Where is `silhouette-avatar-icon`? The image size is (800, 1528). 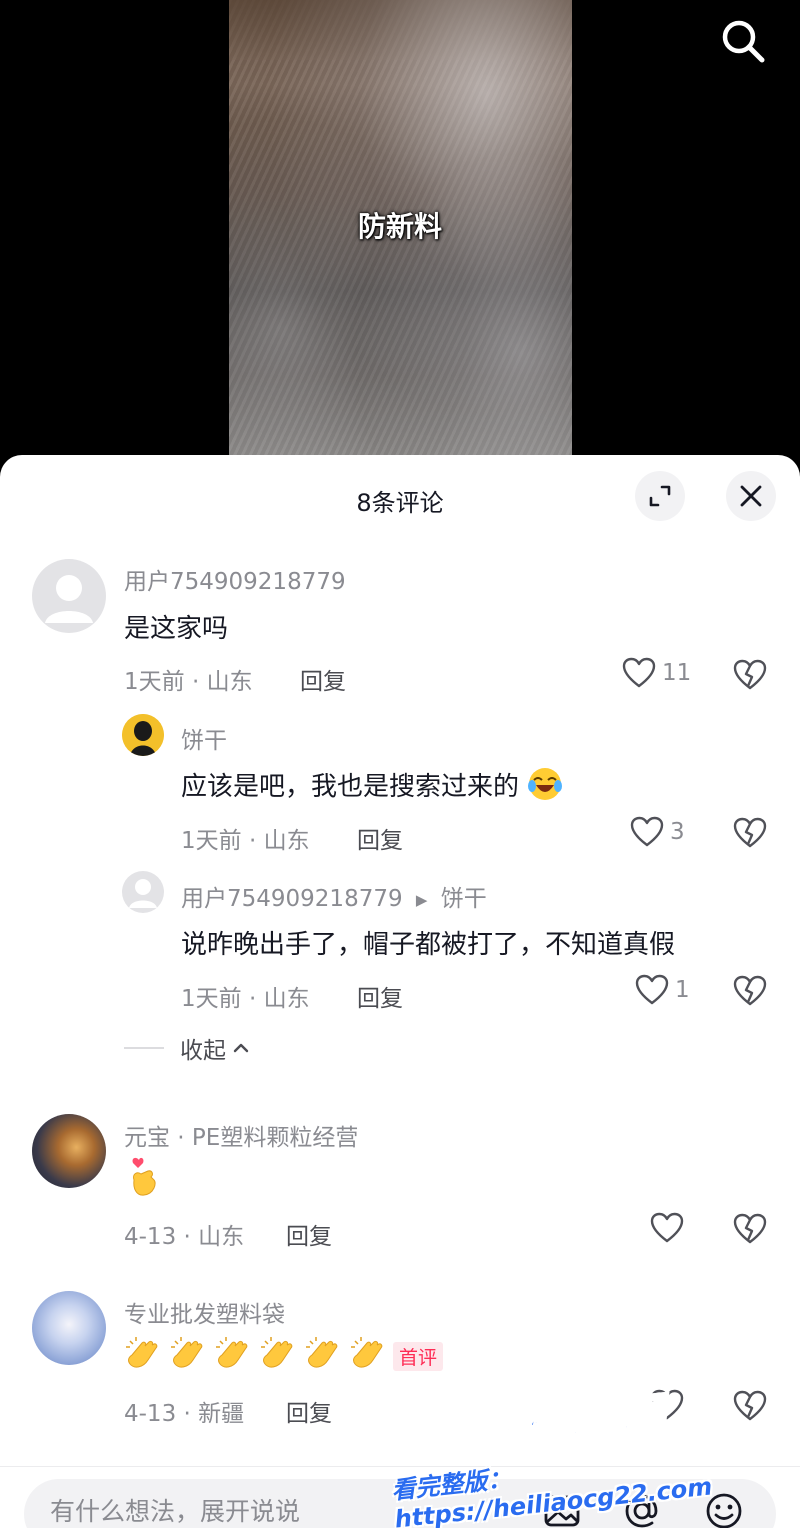 silhouette-avatar-icon is located at coordinates (143, 735).